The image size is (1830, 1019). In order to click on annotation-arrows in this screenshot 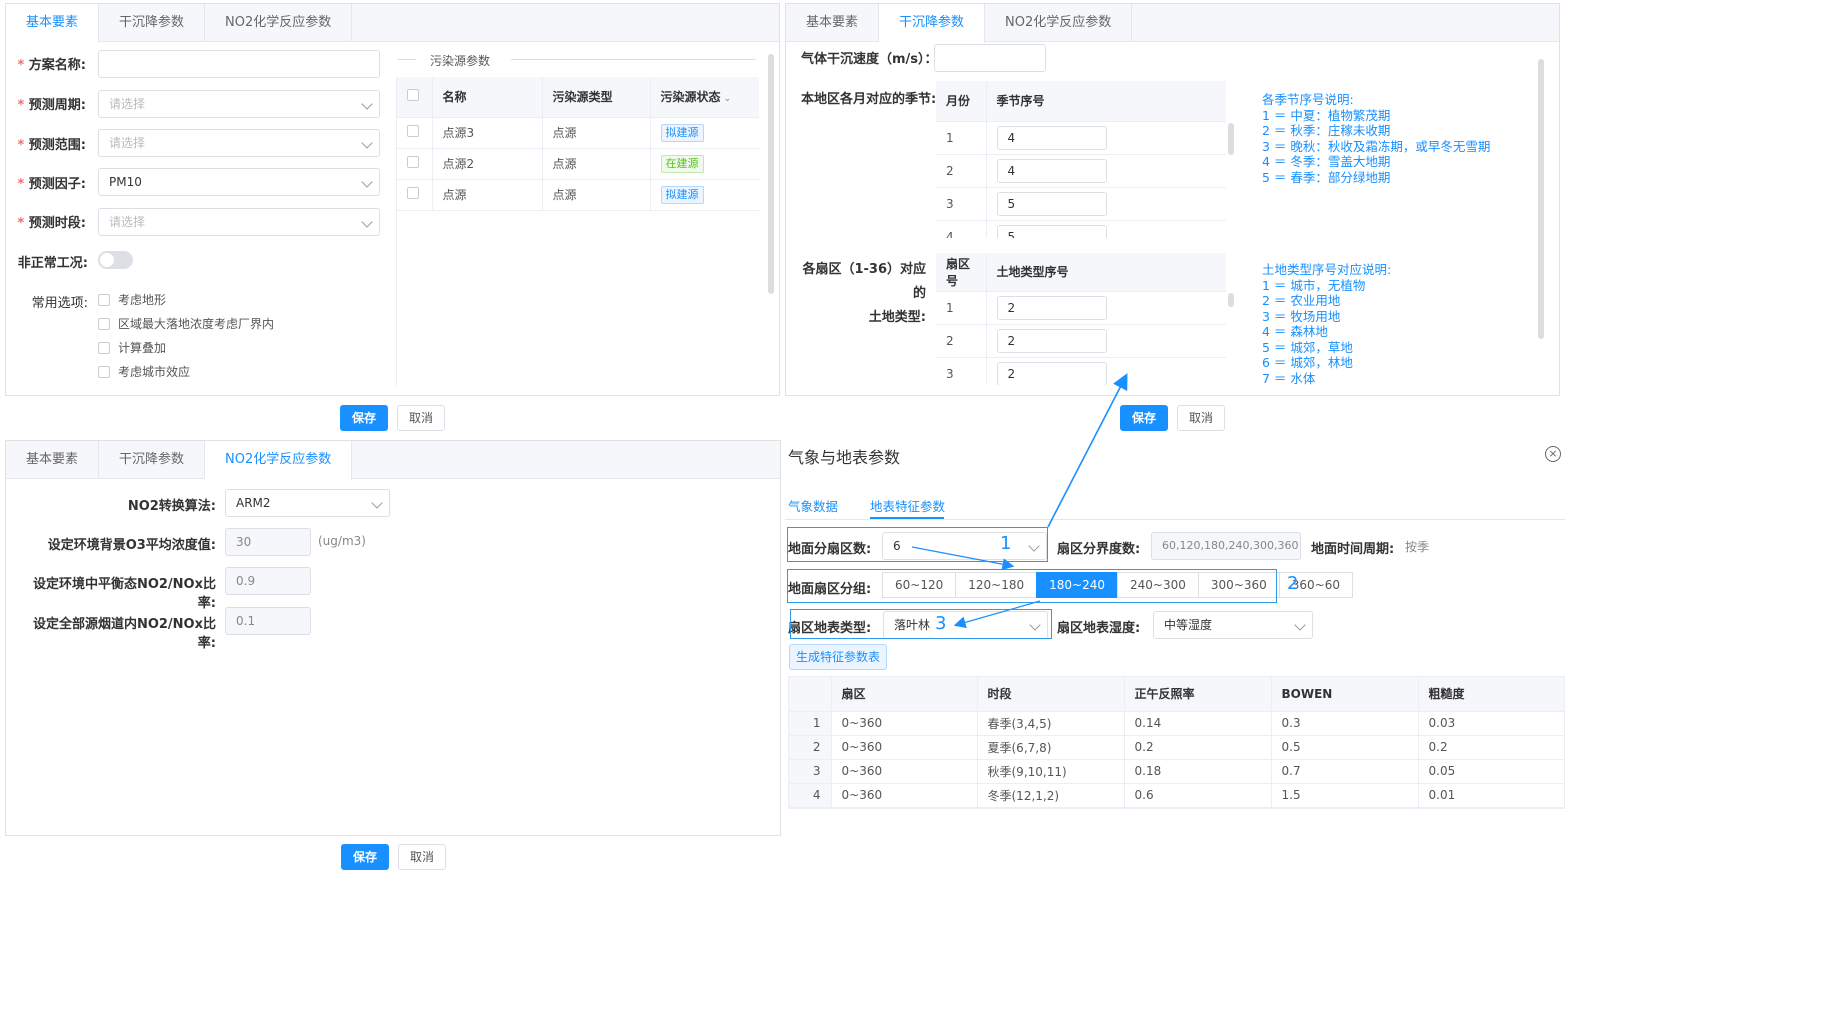, I will do `click(1019, 501)`.